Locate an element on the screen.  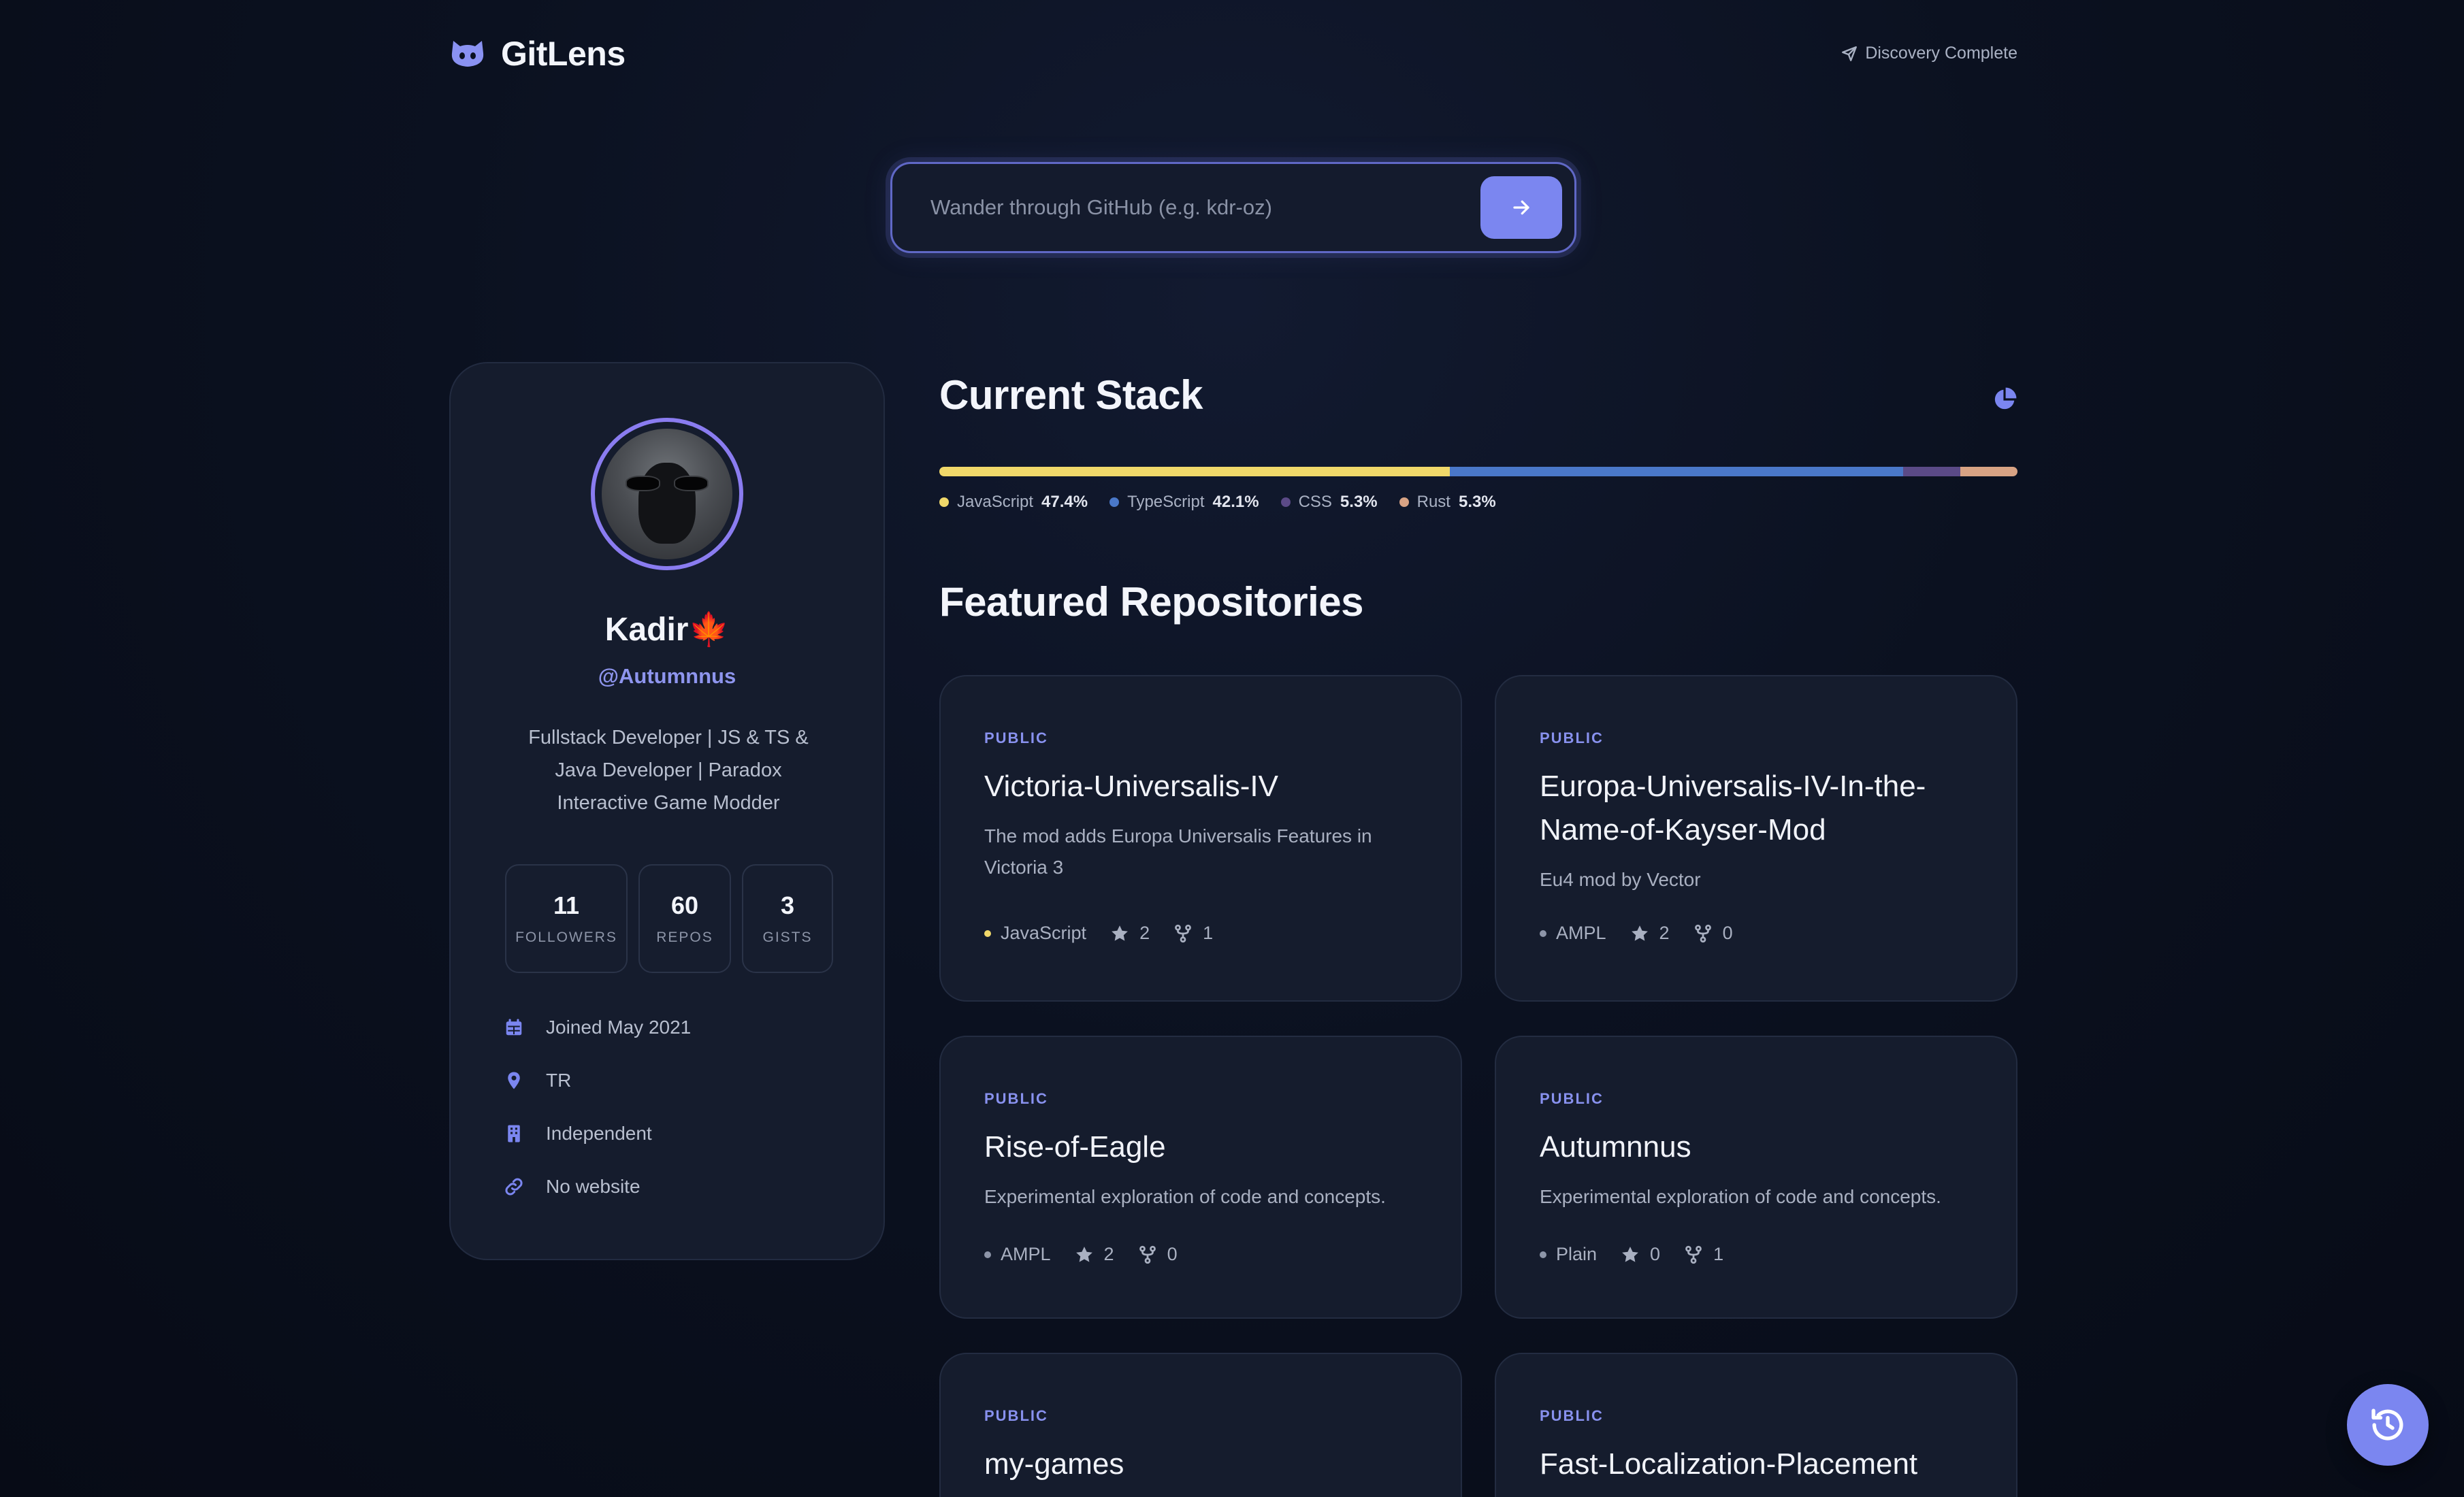
stat-followers: 11 FOLLOWERS is located at coordinates (566, 918).